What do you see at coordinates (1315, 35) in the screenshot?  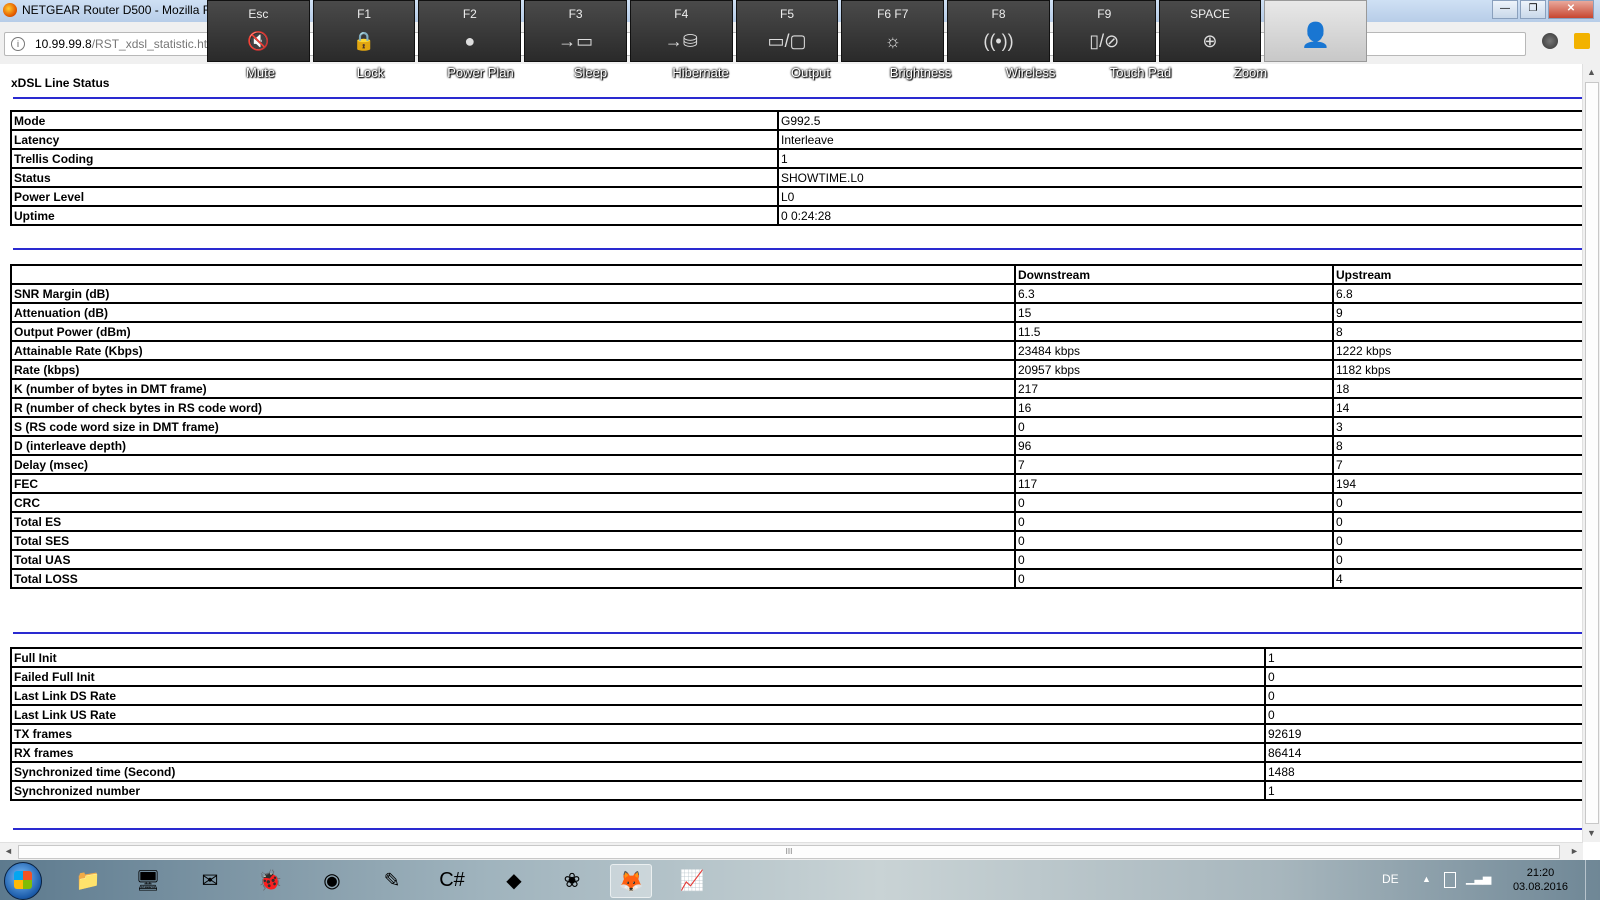 I see `user-icon: 👤` at bounding box center [1315, 35].